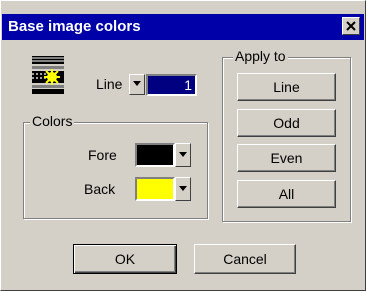 The image size is (366, 291). What do you see at coordinates (109, 84) in the screenshot?
I see `line-label: Line` at bounding box center [109, 84].